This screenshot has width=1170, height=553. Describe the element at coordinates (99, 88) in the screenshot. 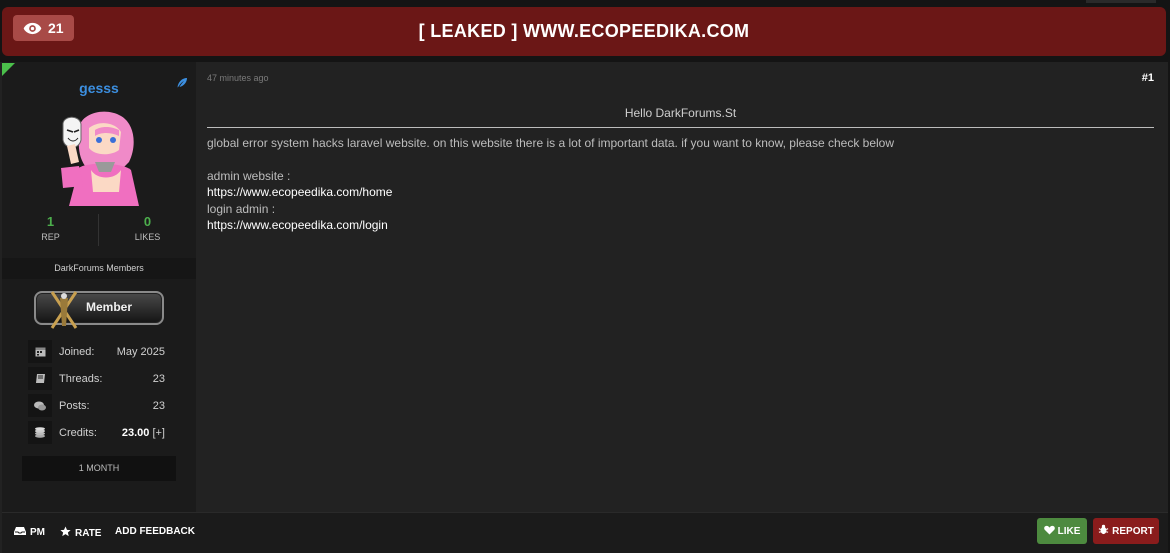

I see `author-username: gesss` at that location.